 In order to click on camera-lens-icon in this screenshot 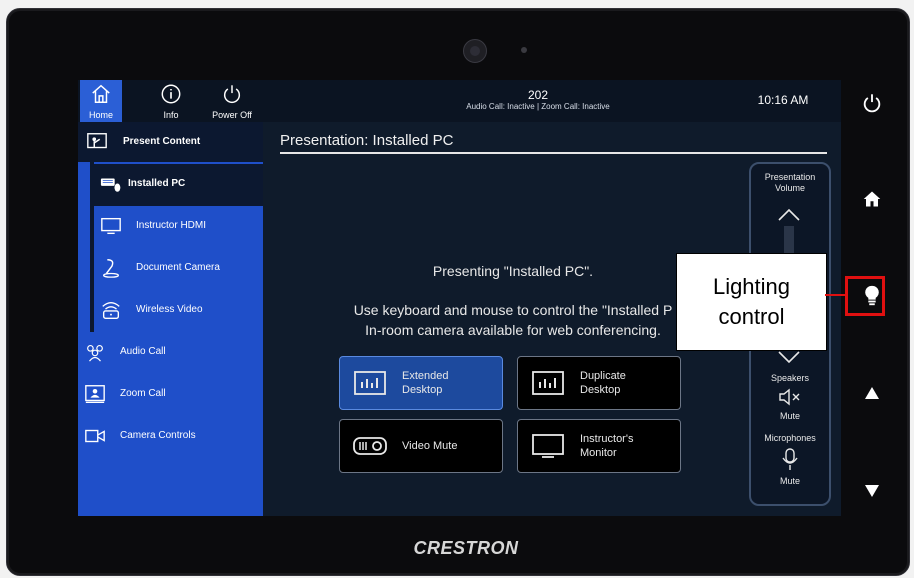, I will do `click(475, 51)`.